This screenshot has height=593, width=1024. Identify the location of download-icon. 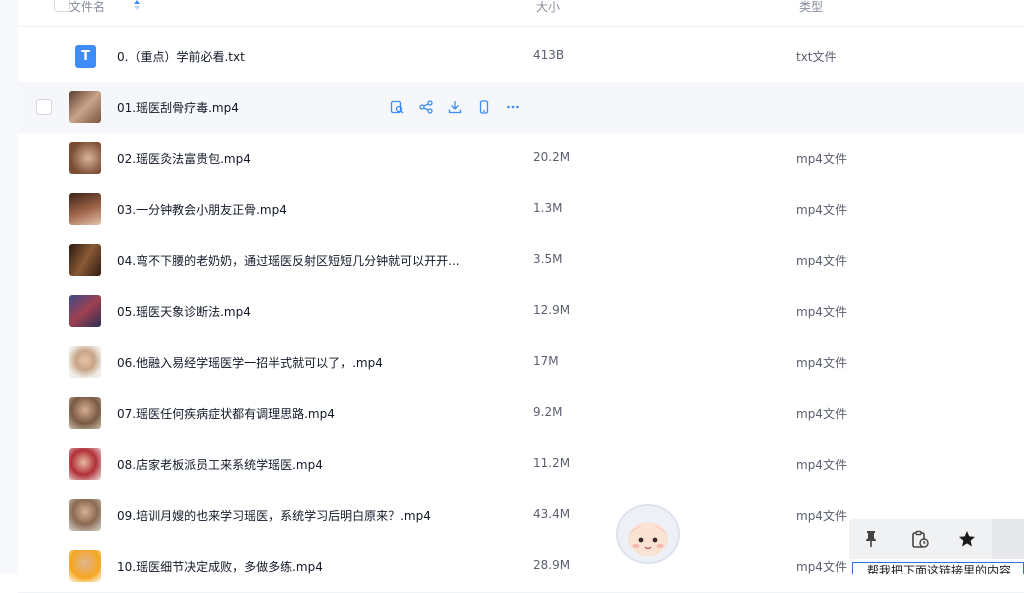
(455, 107).